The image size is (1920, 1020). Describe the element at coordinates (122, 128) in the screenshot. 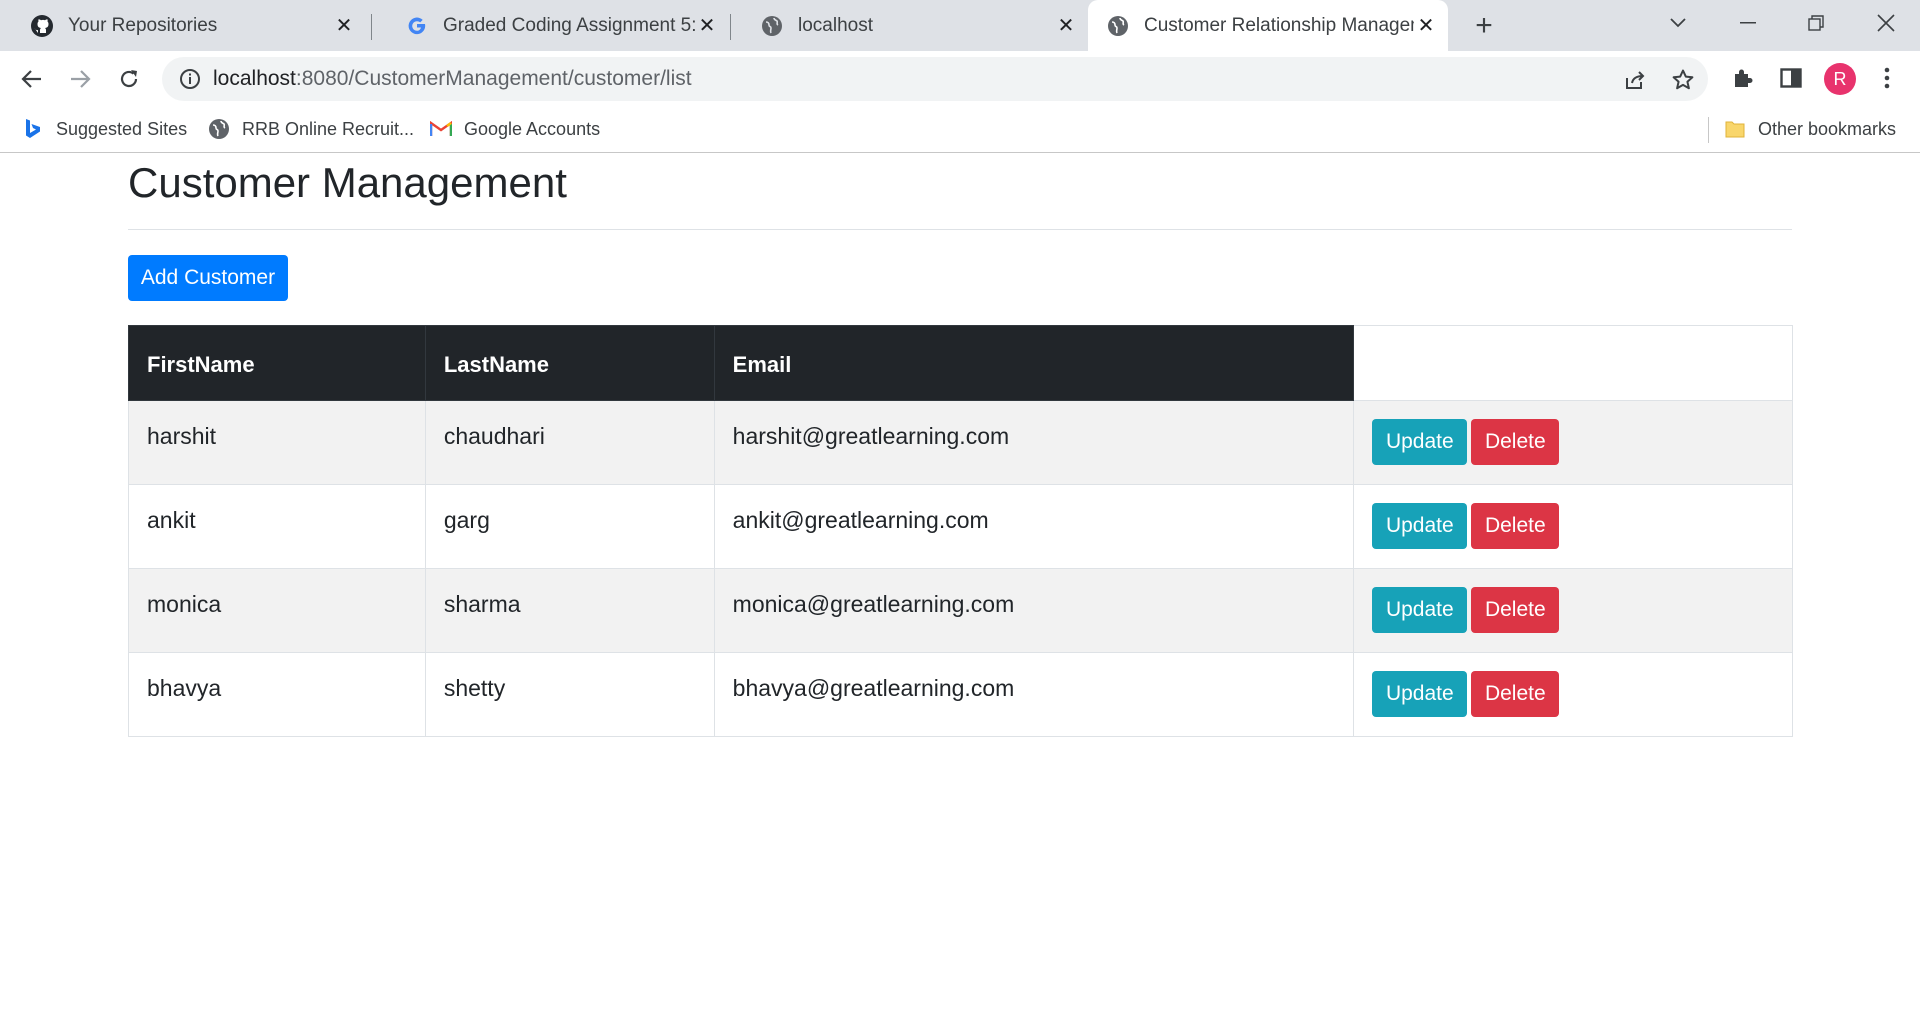

I see `bookmark-label: Suggested Sites` at that location.